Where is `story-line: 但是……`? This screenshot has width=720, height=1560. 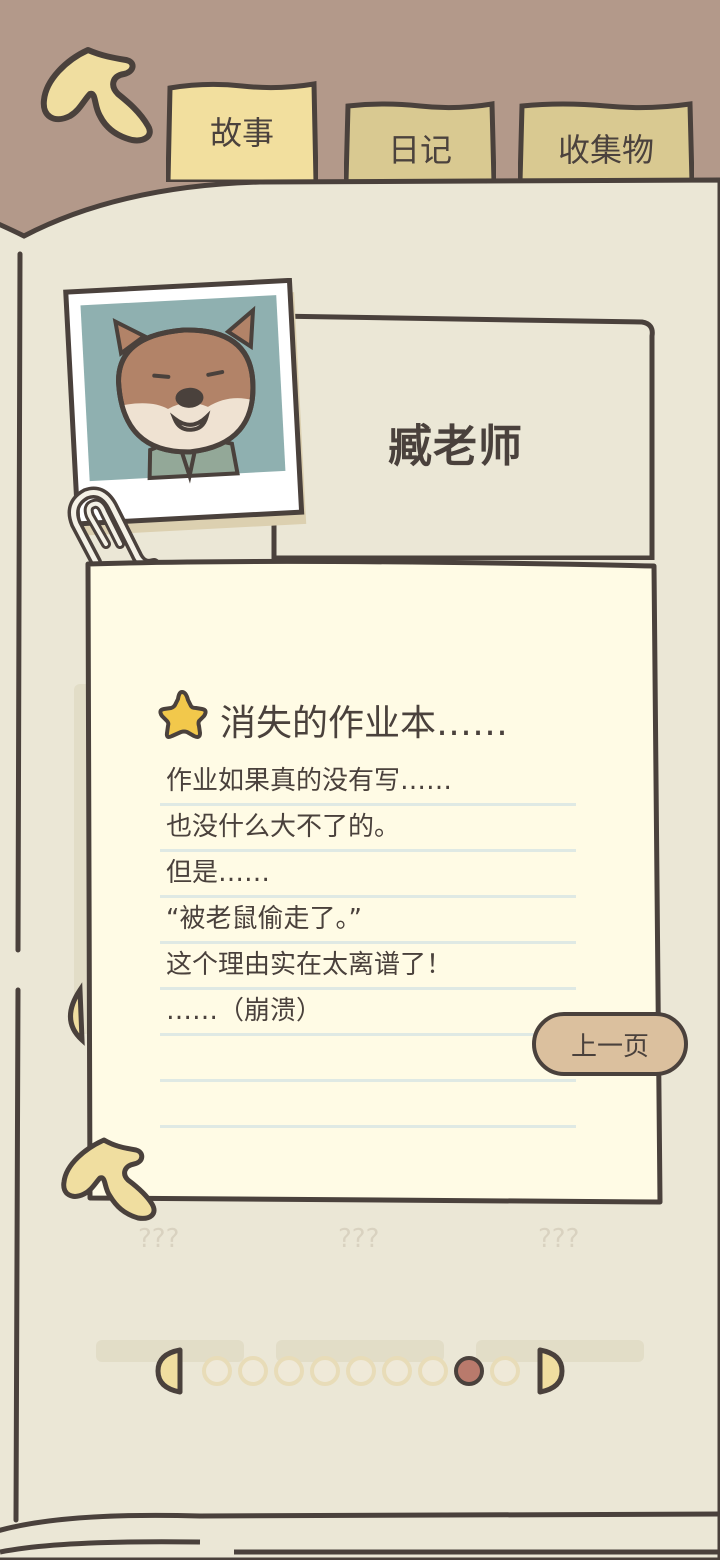 story-line: 但是…… is located at coordinates (368, 875).